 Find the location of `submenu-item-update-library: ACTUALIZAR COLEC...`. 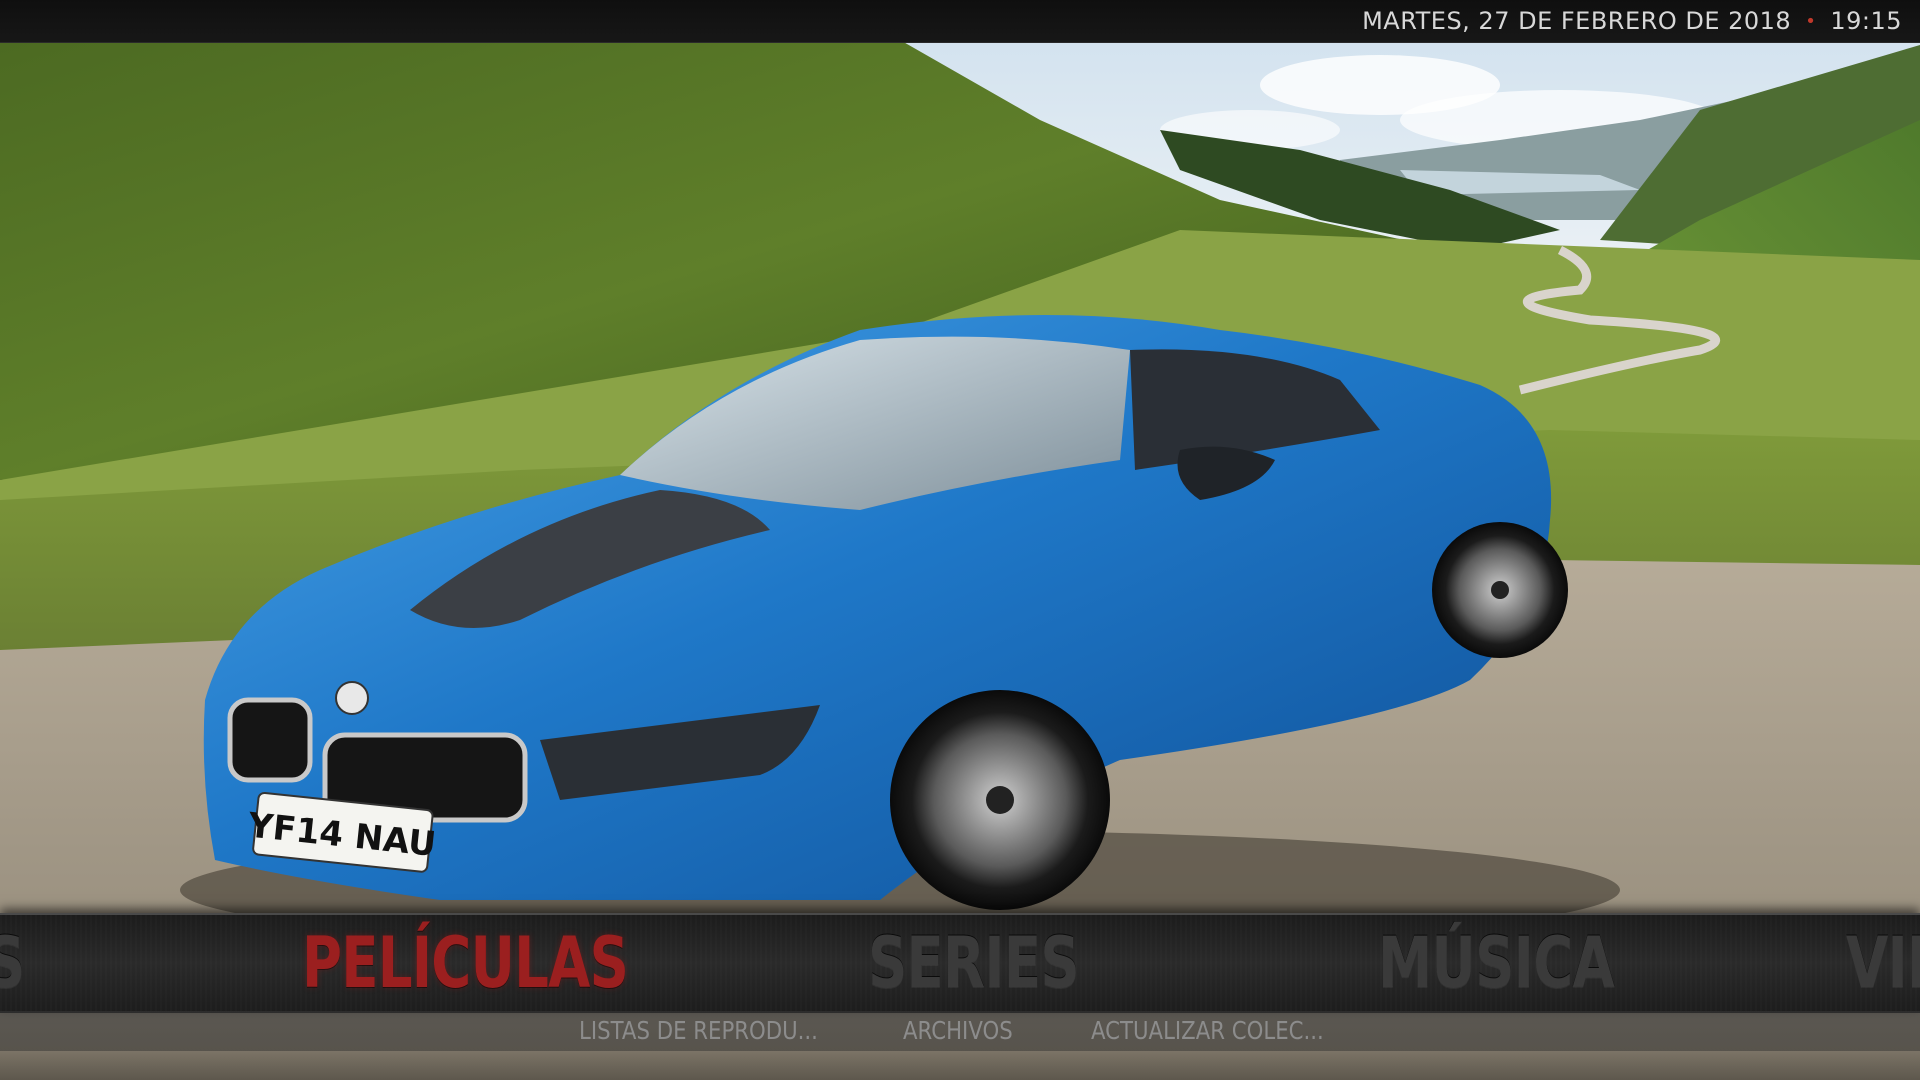

submenu-item-update-library: ACTUALIZAR COLEC... is located at coordinates (1207, 1031).